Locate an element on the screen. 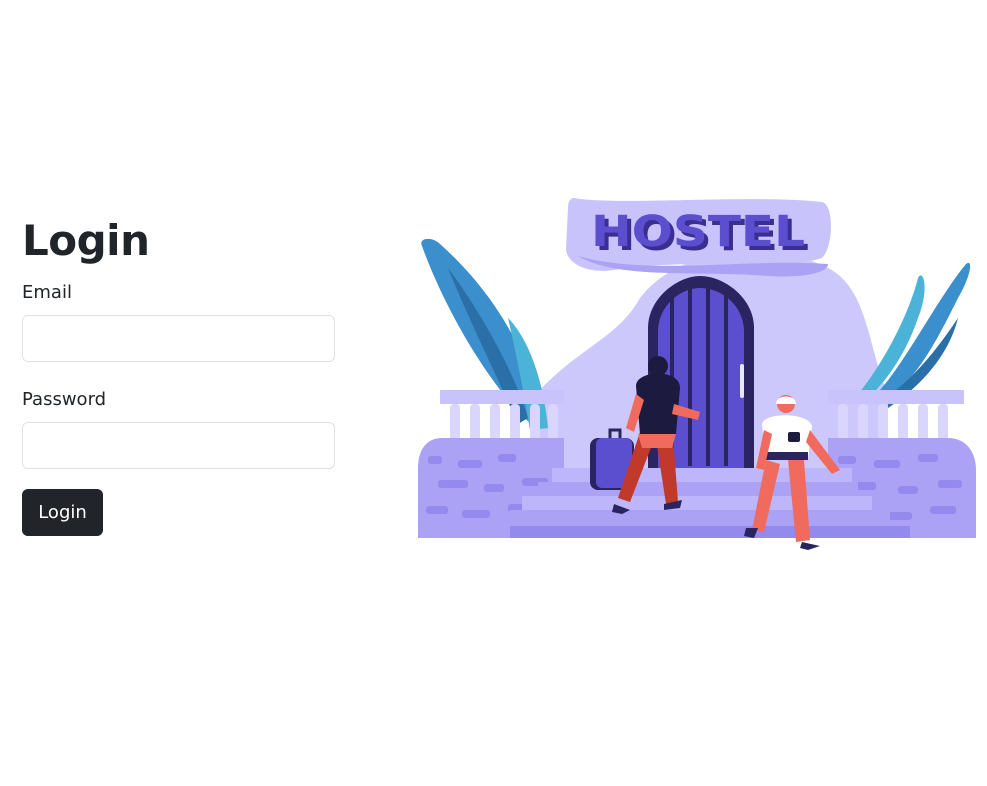 The height and width of the screenshot is (786, 987). entrance-steps is located at coordinates (710, 503).